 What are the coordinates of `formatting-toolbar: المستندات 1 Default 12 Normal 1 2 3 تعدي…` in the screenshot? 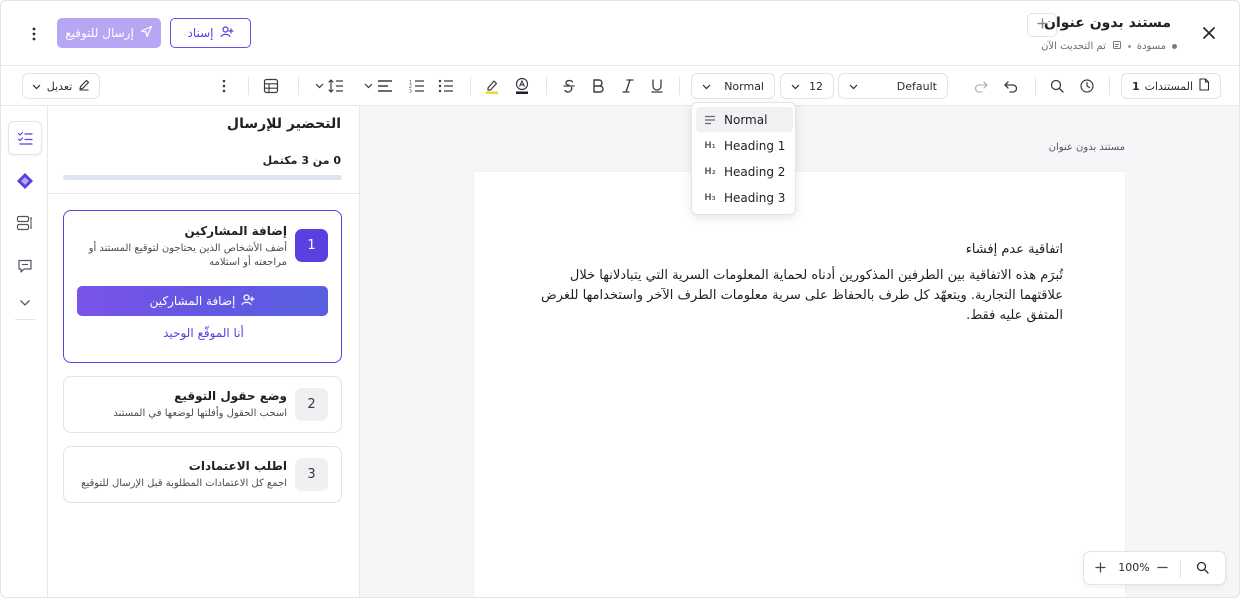 It's located at (620, 86).